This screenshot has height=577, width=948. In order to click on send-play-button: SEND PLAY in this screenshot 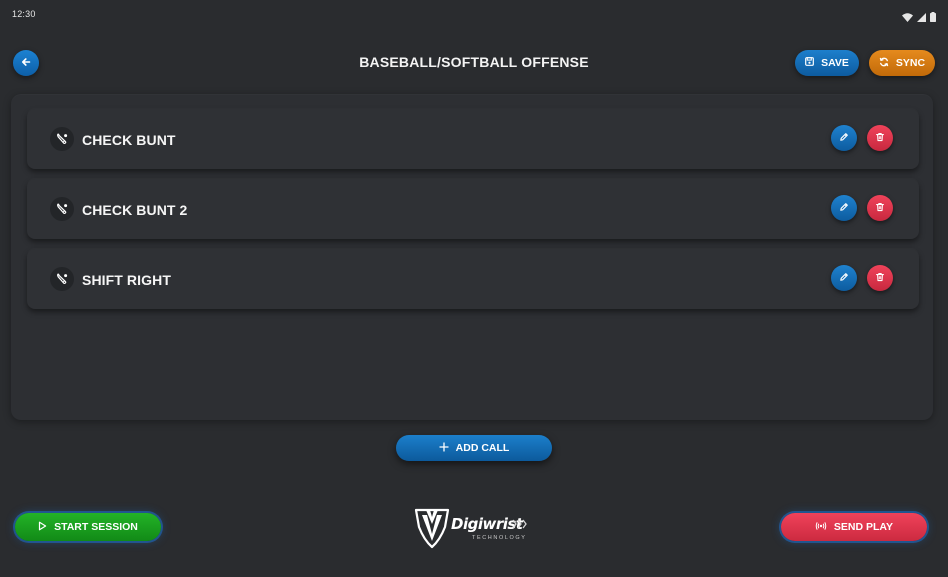, I will do `click(854, 527)`.